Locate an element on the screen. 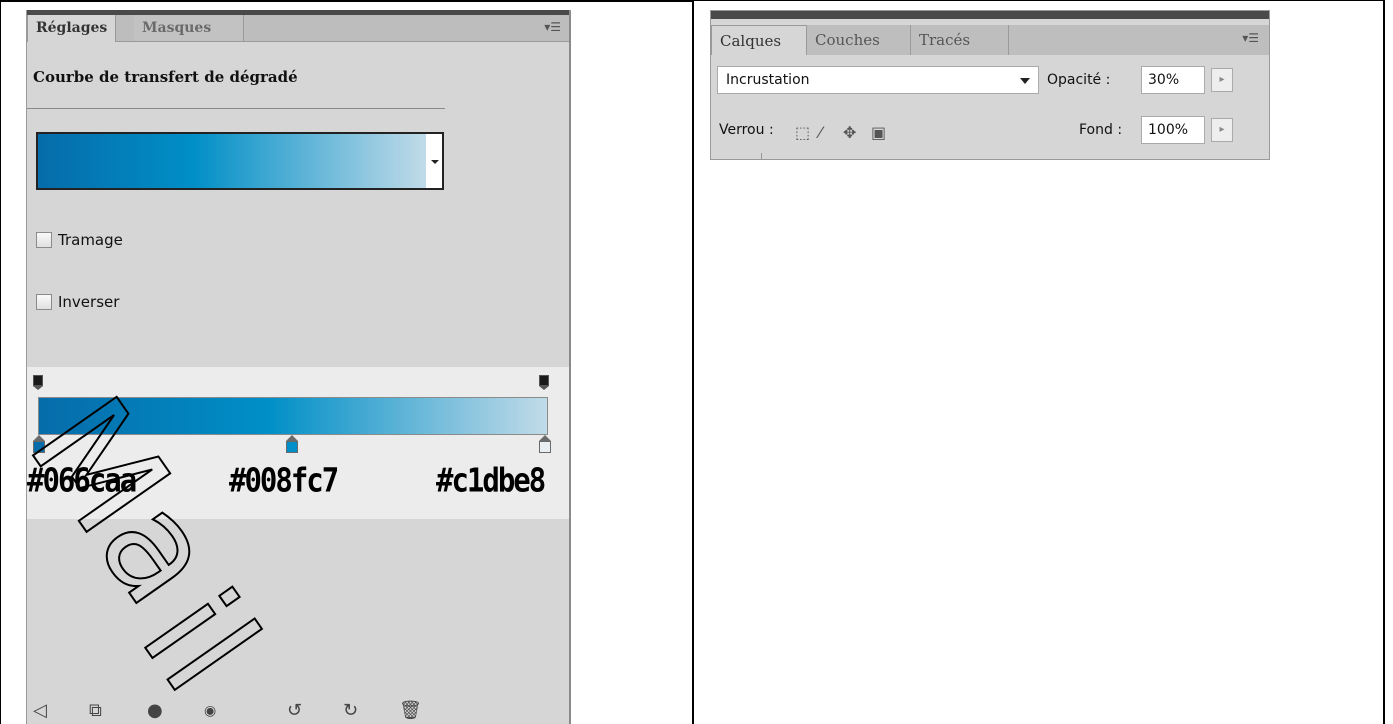 This screenshot has width=1393, height=724. cell-border-top-left is located at coordinates (347, 1).